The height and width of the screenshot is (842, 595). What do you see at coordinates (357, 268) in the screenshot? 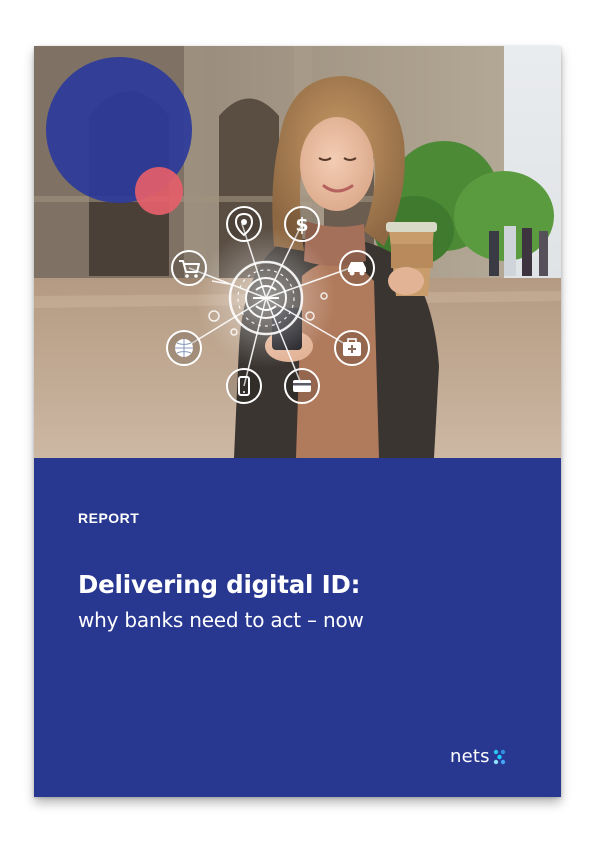
I see `car-icon` at bounding box center [357, 268].